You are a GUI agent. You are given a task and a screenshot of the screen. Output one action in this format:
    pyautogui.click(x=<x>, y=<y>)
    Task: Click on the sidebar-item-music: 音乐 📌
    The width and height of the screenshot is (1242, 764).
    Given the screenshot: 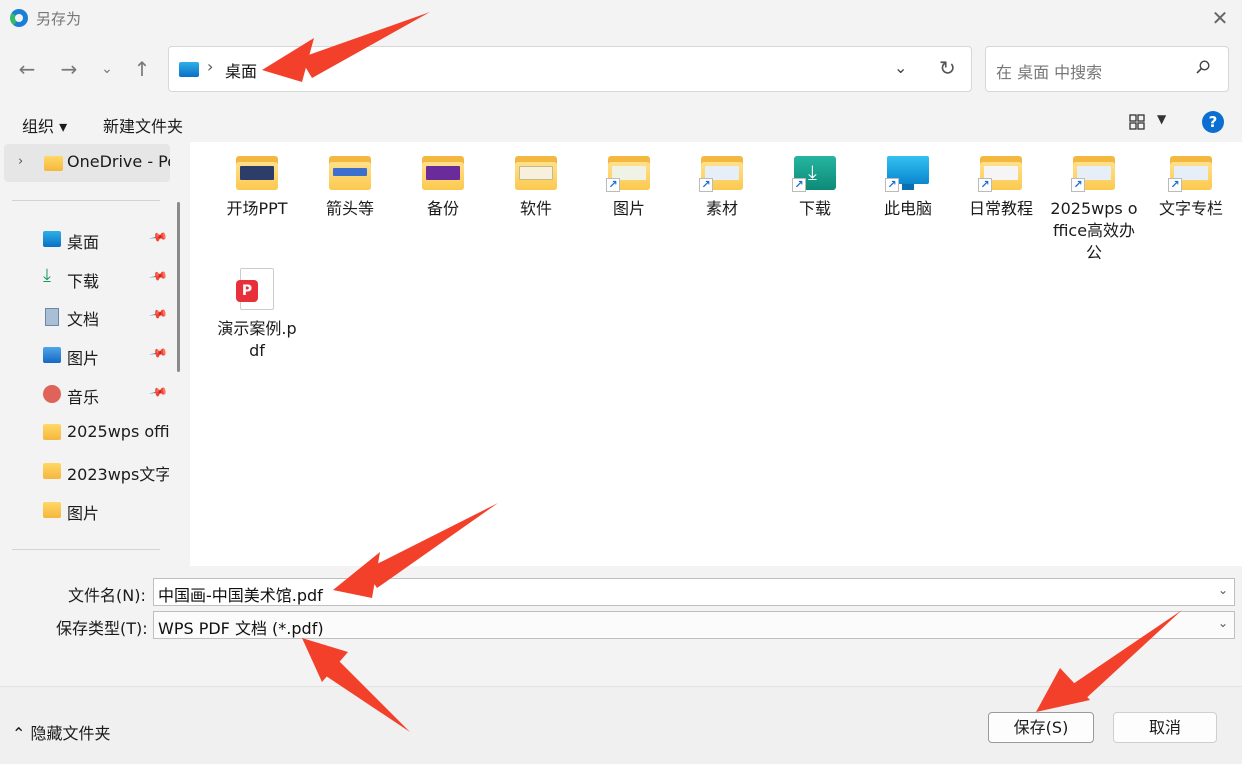 What is the action you would take?
    pyautogui.click(x=88, y=395)
    